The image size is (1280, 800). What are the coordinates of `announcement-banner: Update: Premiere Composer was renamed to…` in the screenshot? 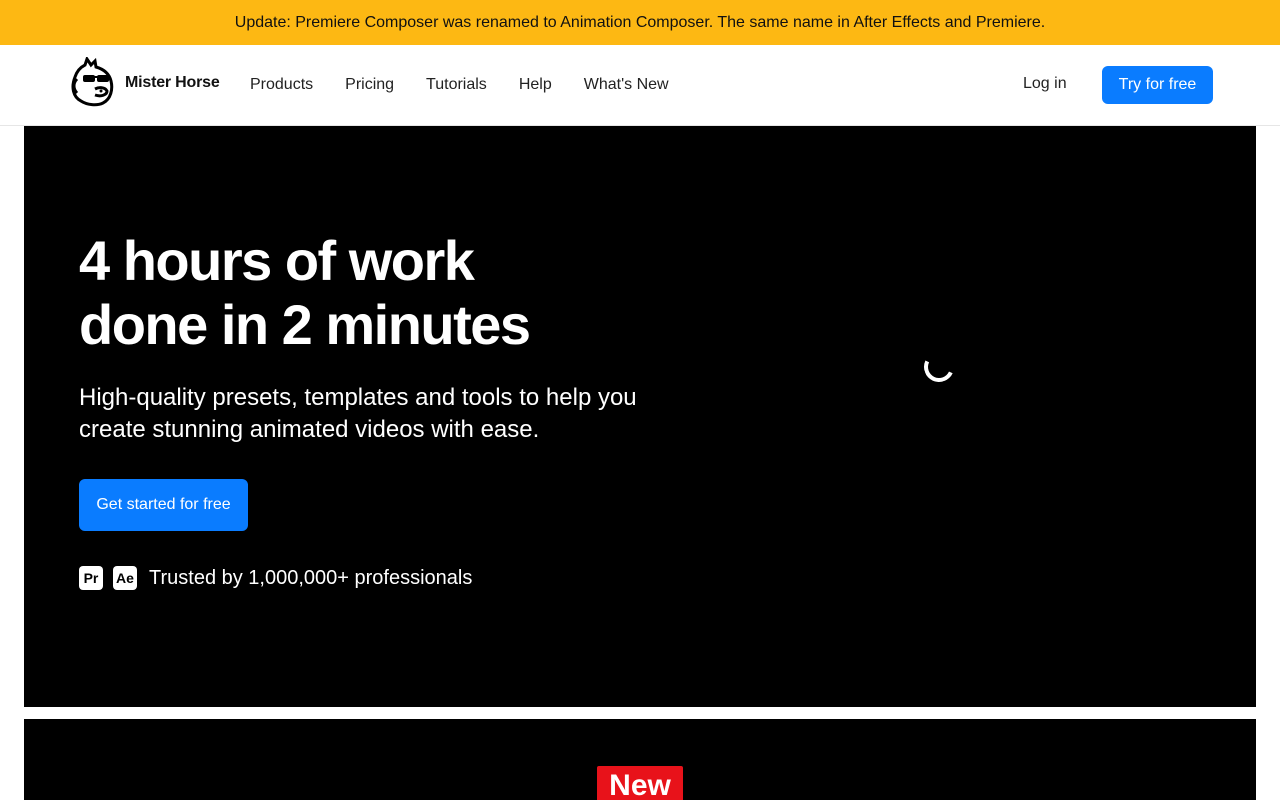 It's located at (640, 22).